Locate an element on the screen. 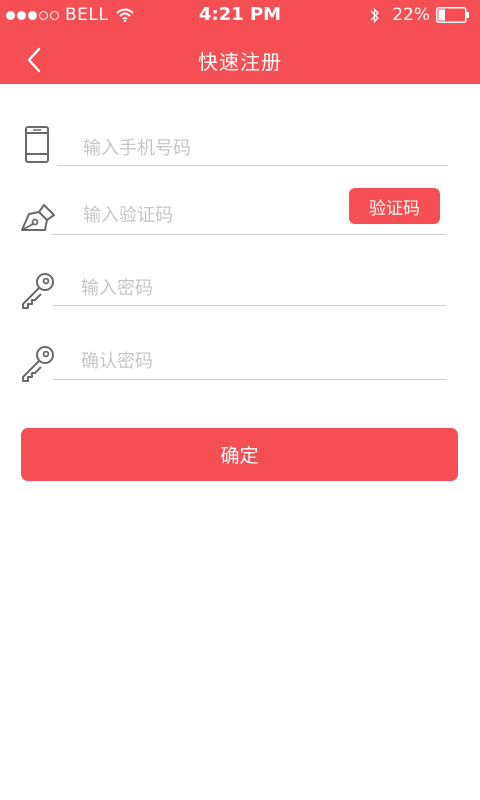 This screenshot has width=480, height=800. signal-strength-icon is located at coordinates (32, 15).